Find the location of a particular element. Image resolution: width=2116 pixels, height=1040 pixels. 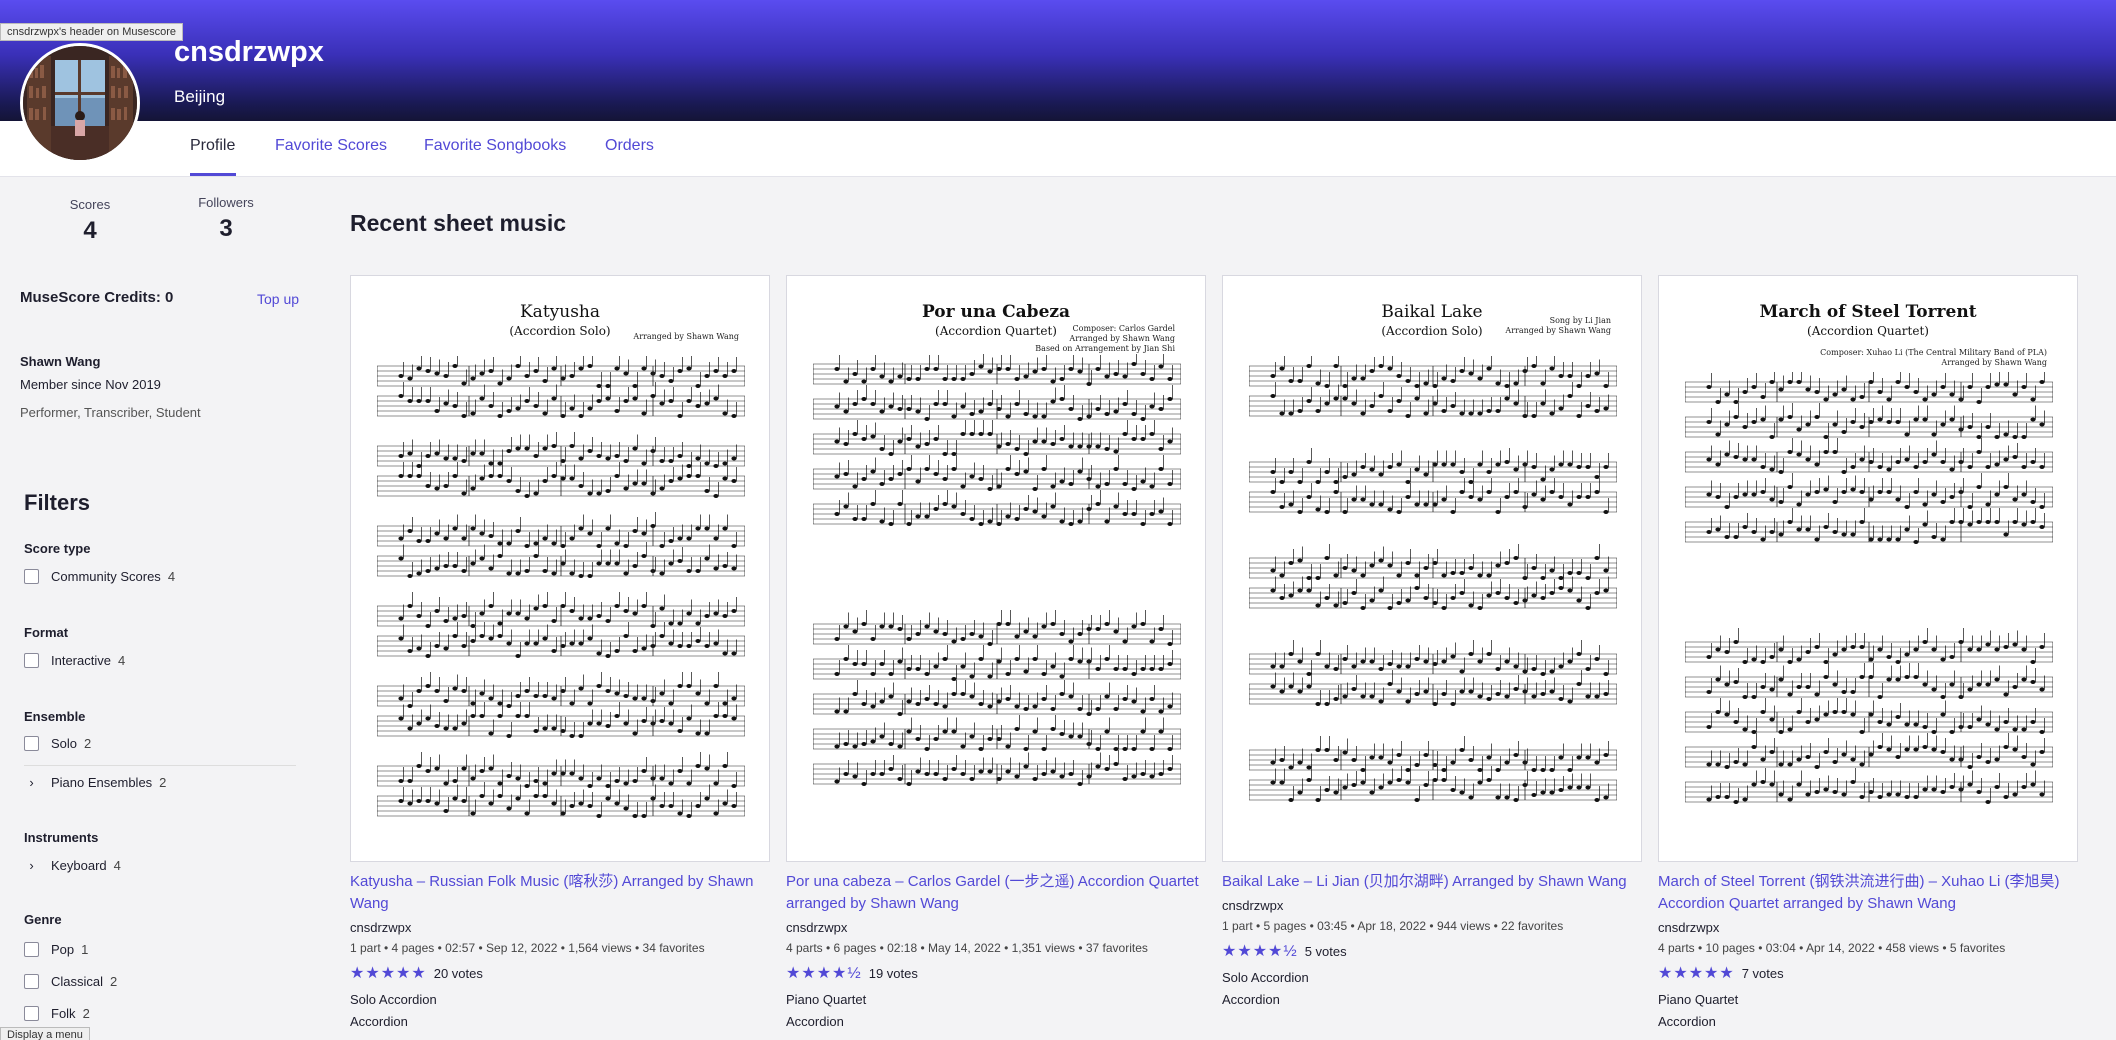

score-rating: ★★★★★ 7 votes is located at coordinates (1868, 973).